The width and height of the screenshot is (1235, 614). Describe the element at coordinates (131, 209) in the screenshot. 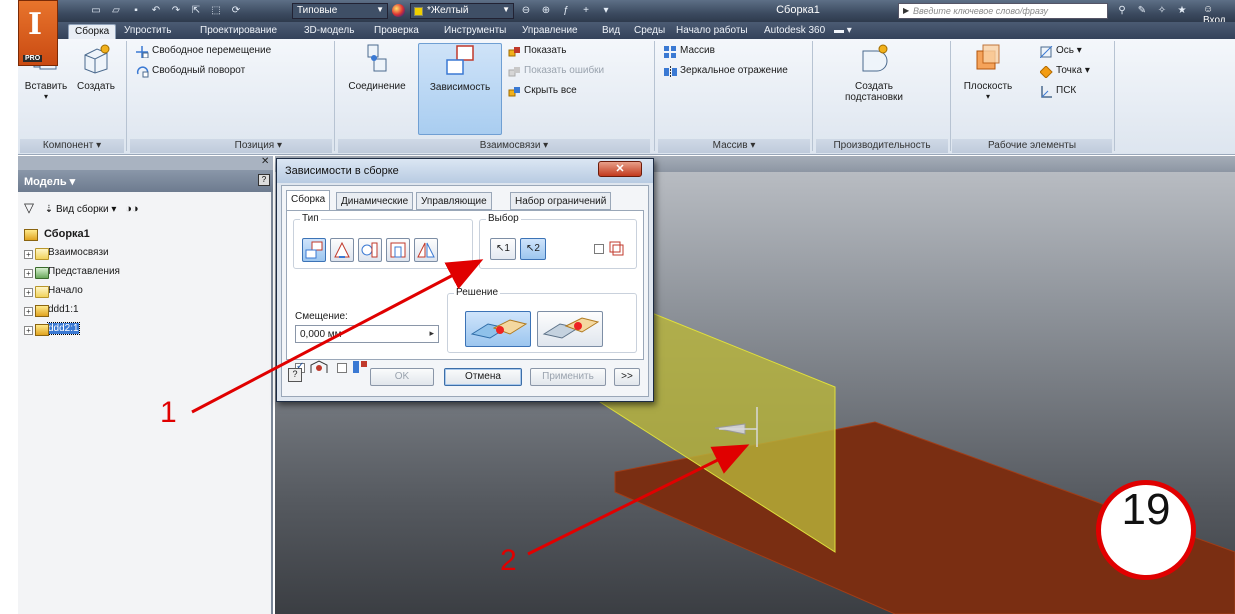

I see `binoculars-icon: ◑◑` at that location.